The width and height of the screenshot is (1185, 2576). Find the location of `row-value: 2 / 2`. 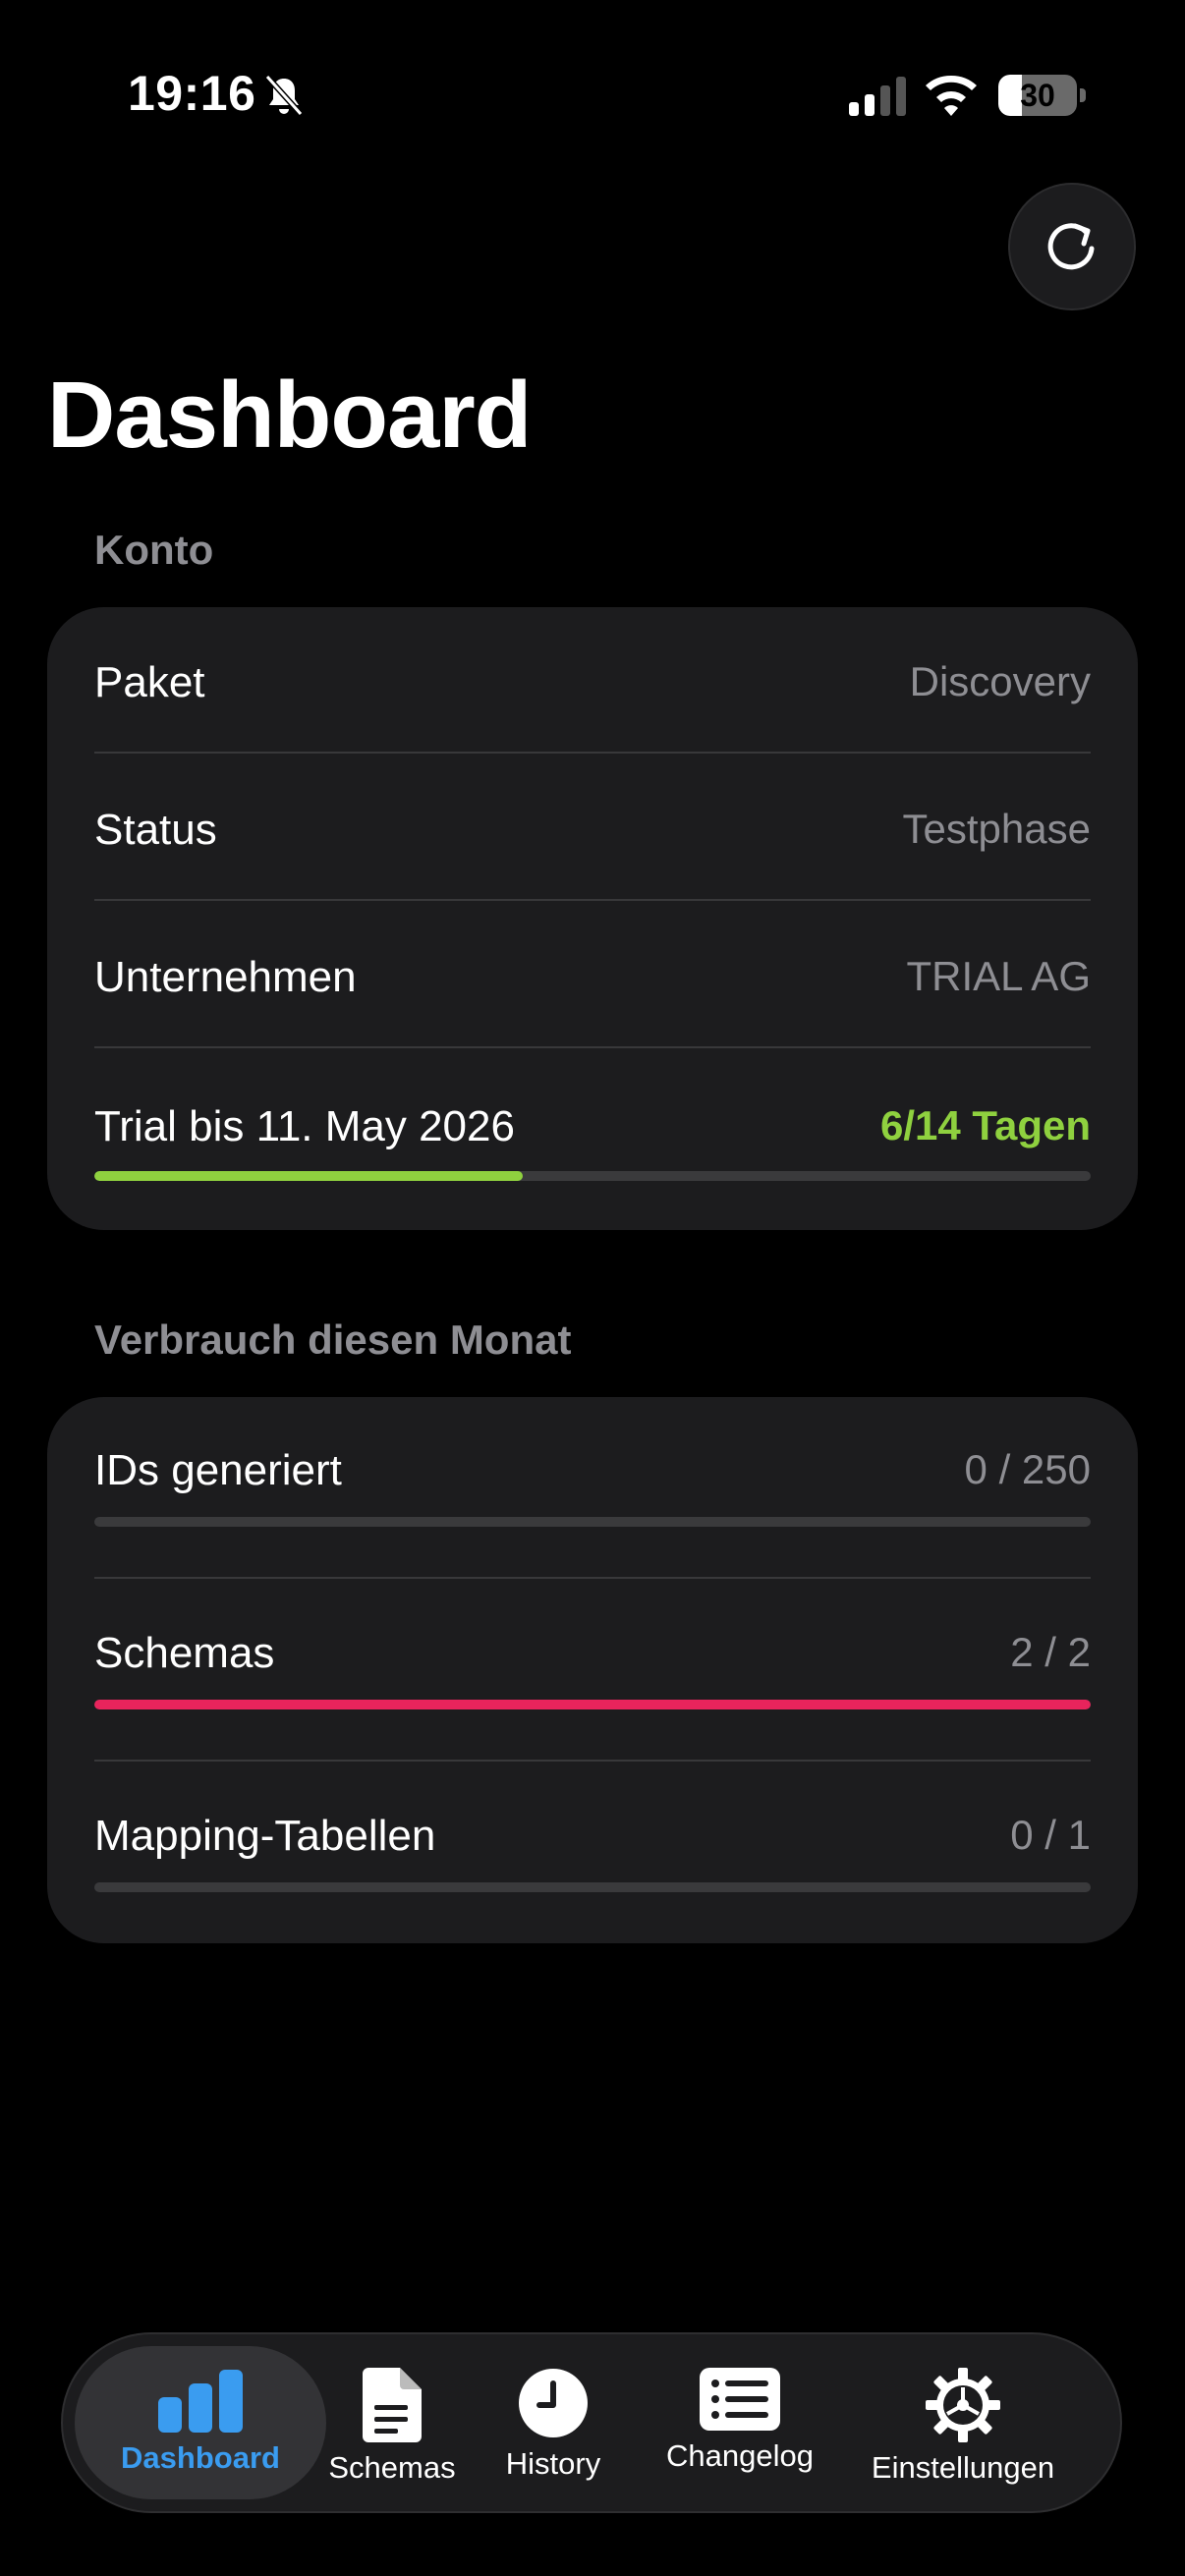

row-value: 2 / 2 is located at coordinates (1050, 1652).